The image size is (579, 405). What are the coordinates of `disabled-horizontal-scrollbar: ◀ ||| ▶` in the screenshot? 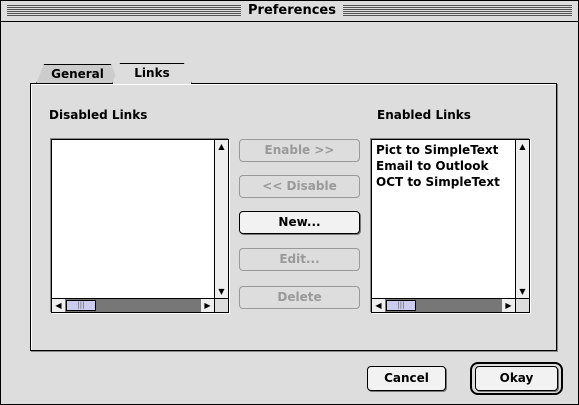 It's located at (133, 305).